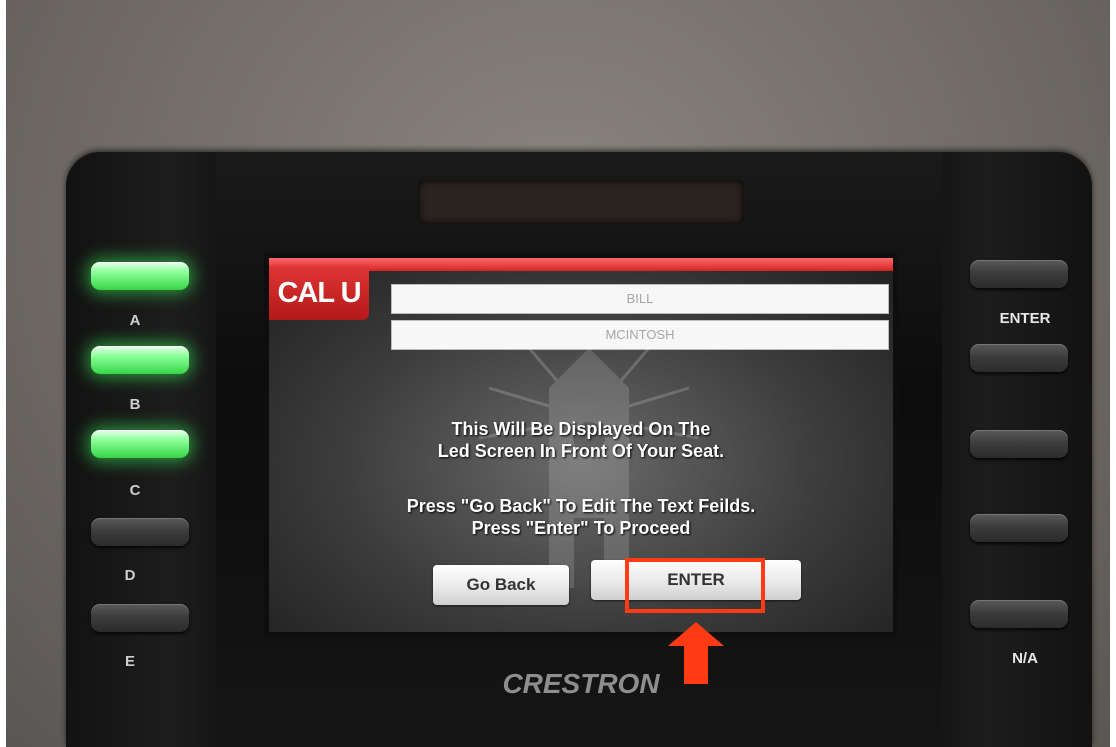  What do you see at coordinates (695, 585) in the screenshot?
I see `enter-highlight-box` at bounding box center [695, 585].